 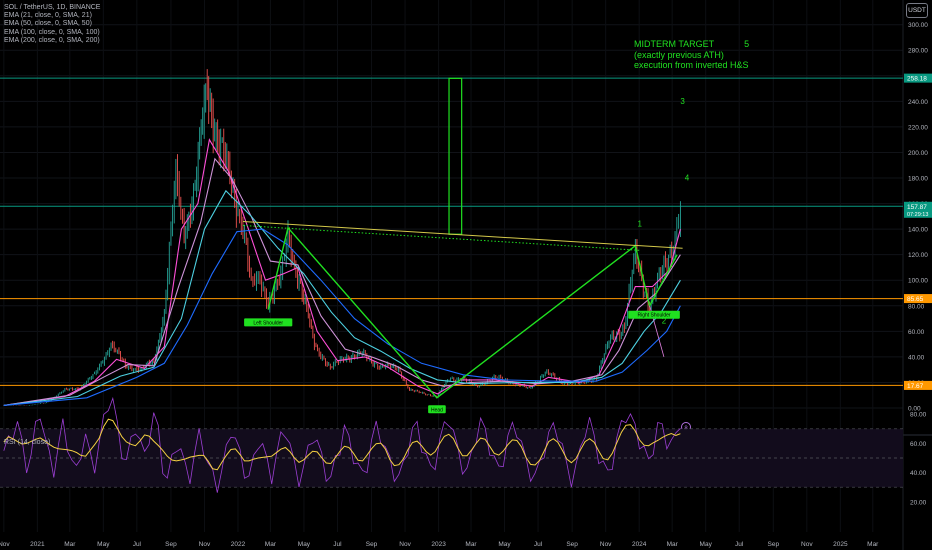 What do you see at coordinates (918, 51) in the screenshot?
I see `price-tick-label: 280.00` at bounding box center [918, 51].